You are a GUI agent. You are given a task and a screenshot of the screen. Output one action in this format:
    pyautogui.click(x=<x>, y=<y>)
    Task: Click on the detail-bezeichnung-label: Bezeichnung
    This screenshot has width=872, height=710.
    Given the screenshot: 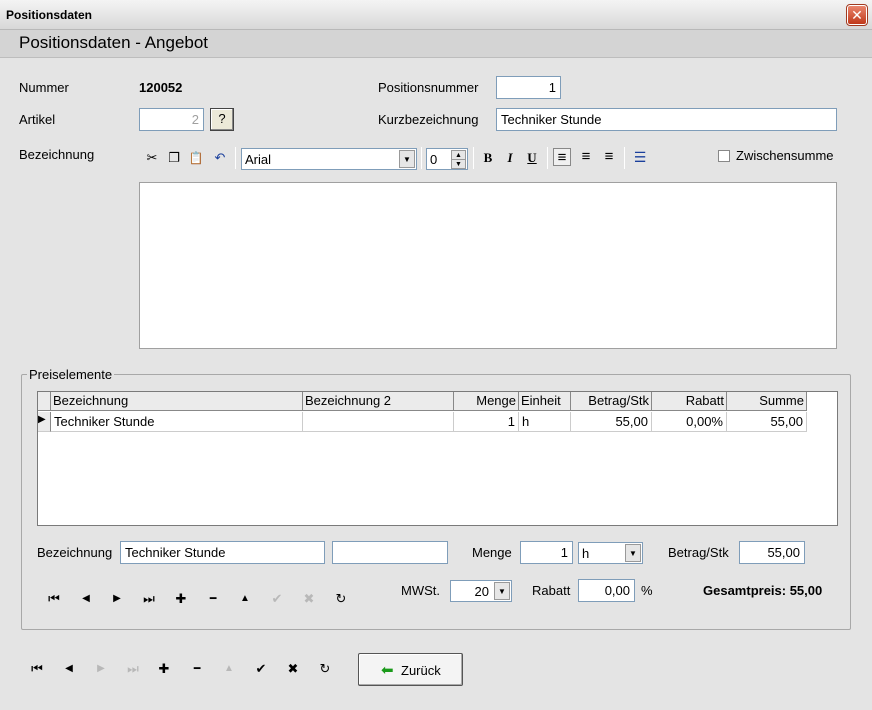 What is the action you would take?
    pyautogui.click(x=75, y=552)
    